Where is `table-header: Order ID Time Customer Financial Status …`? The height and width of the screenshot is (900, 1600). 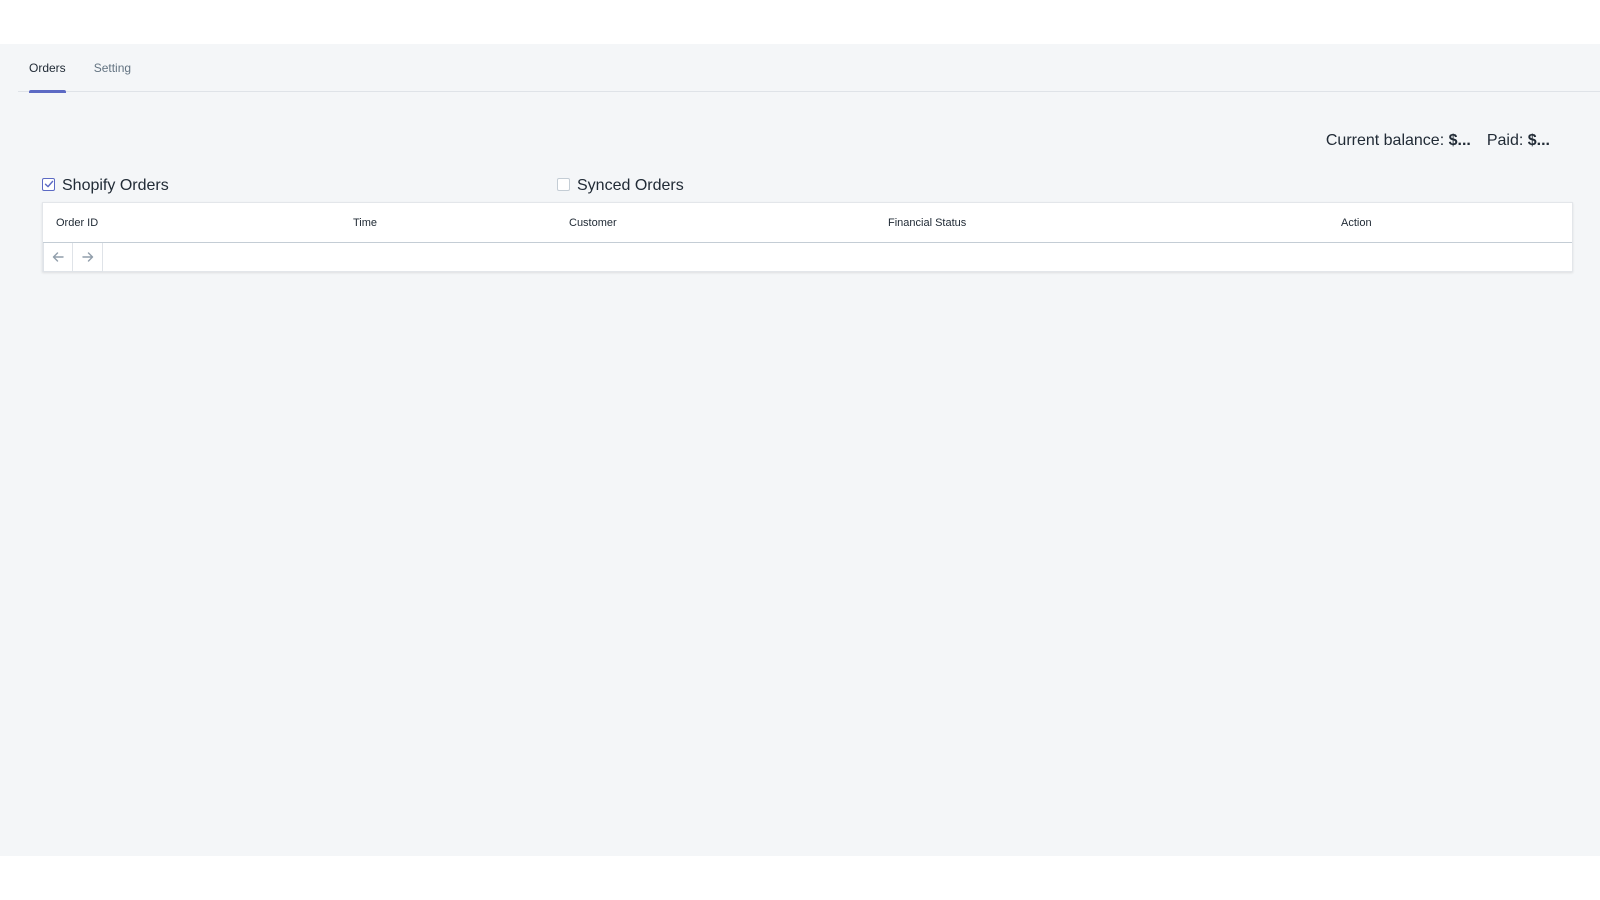 table-header: Order ID Time Customer Financial Status … is located at coordinates (807, 223).